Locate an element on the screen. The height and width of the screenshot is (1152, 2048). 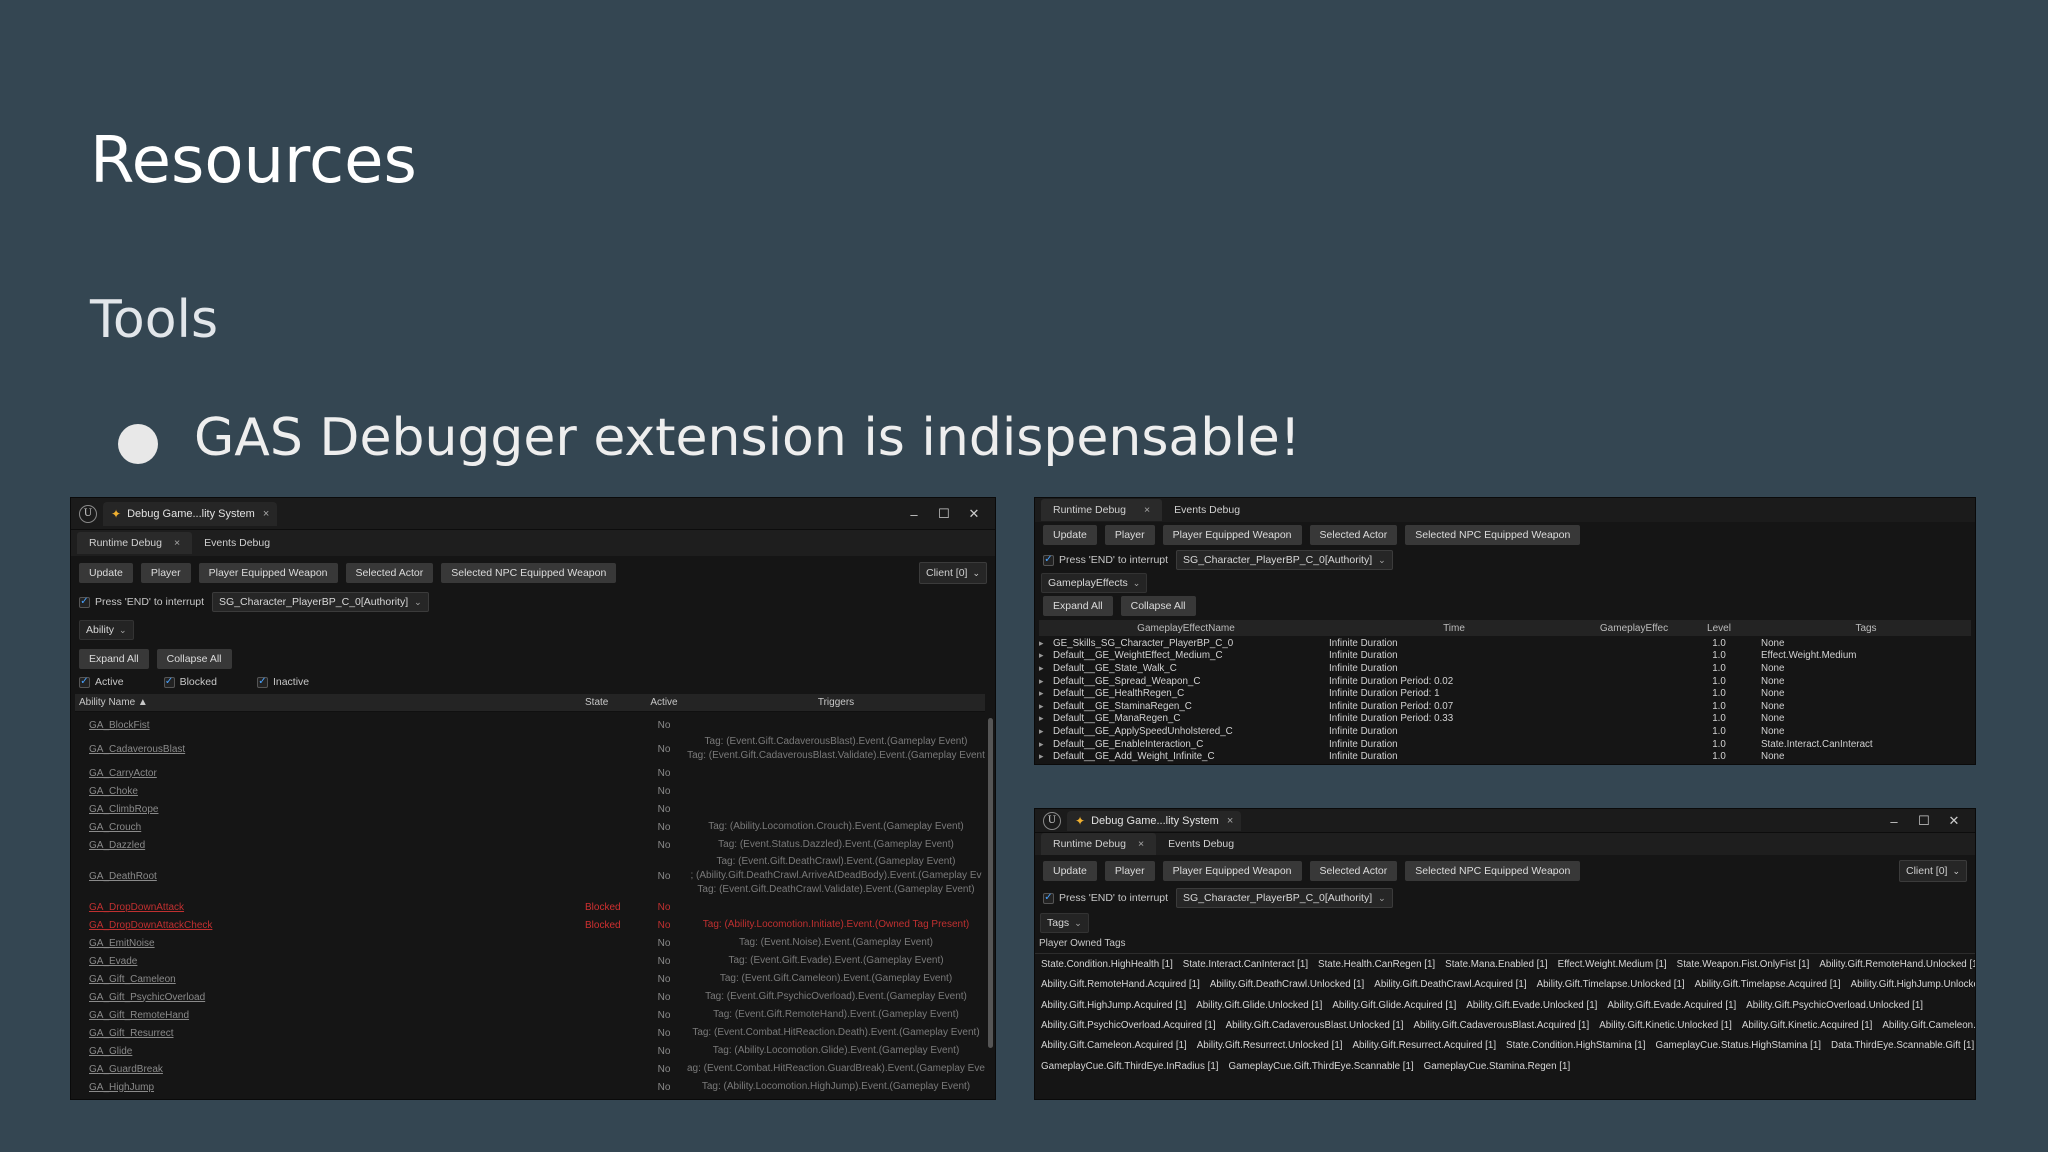
table-row: GA_DropDownAttack Blocked No is located at coordinates (530, 907).